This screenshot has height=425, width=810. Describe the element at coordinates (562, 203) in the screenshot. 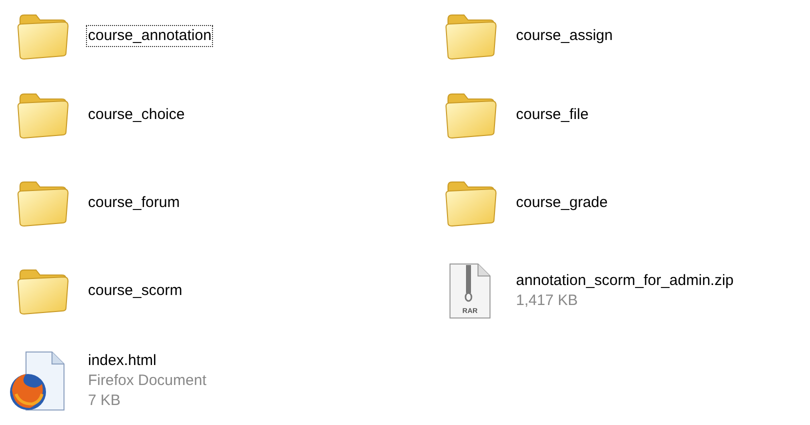

I see `file-name: course_grade` at that location.